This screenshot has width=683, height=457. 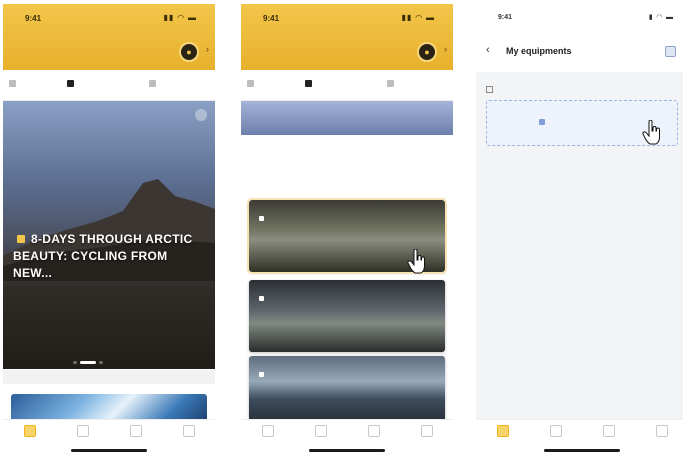 I want to click on carousel-dot-active, so click(x=88, y=362).